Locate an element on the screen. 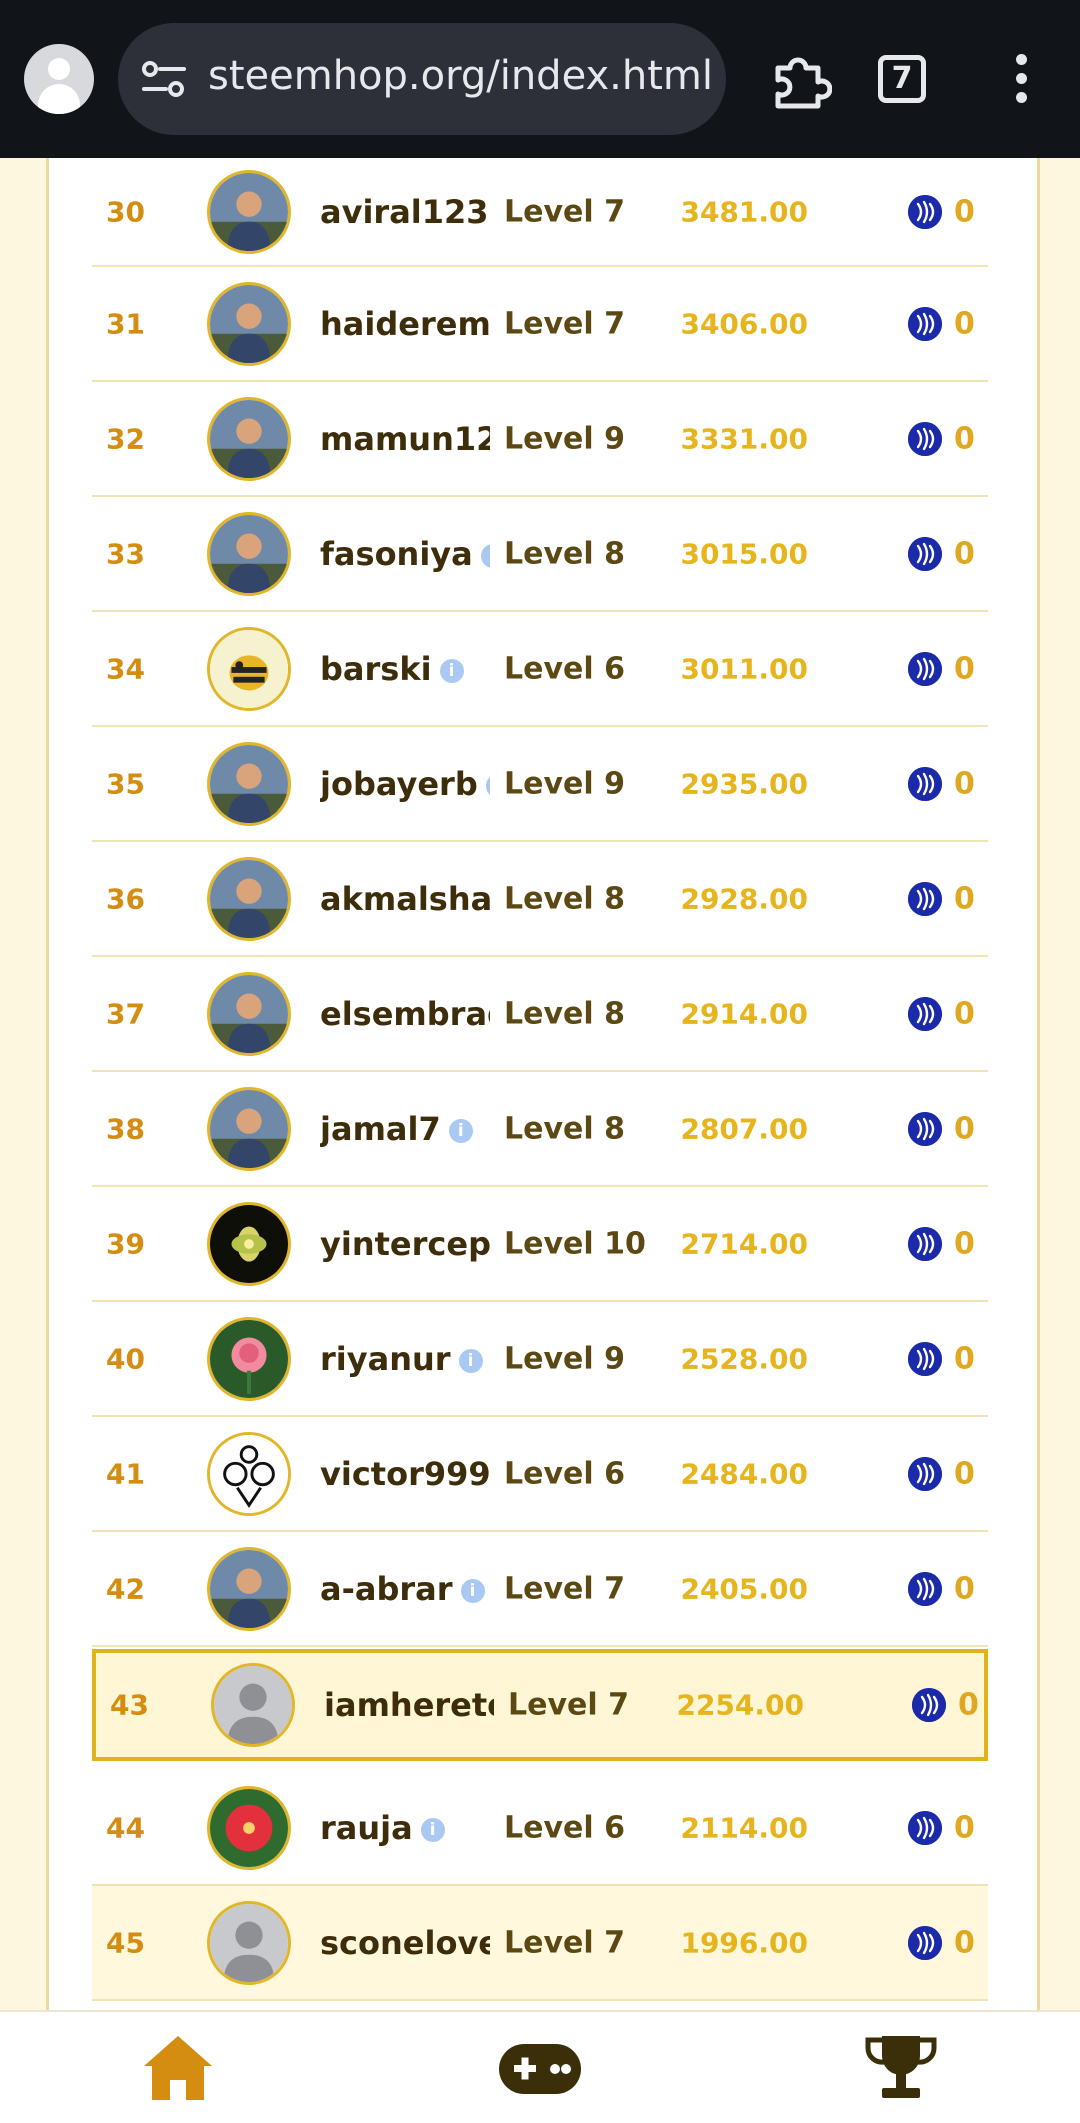  username-text: sconelover is located at coordinates (405, 1943).